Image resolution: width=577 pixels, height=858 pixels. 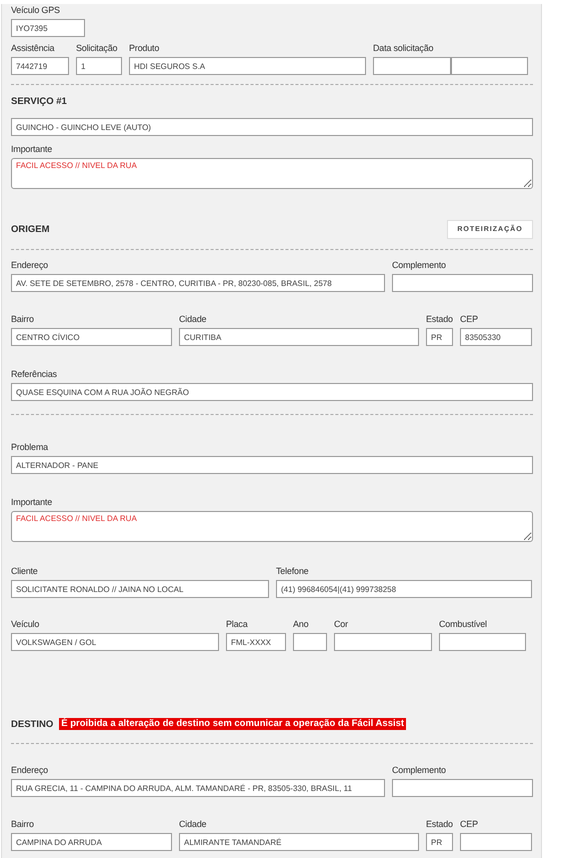 I want to click on section-title: SERVIÇO #1, so click(x=39, y=101).